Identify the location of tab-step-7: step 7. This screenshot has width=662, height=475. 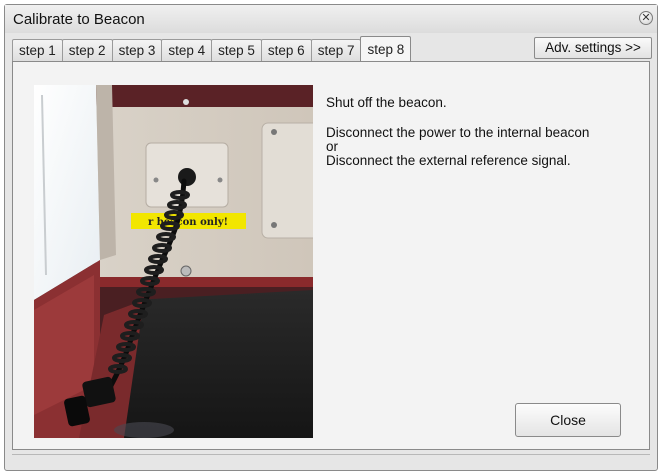
(336, 50).